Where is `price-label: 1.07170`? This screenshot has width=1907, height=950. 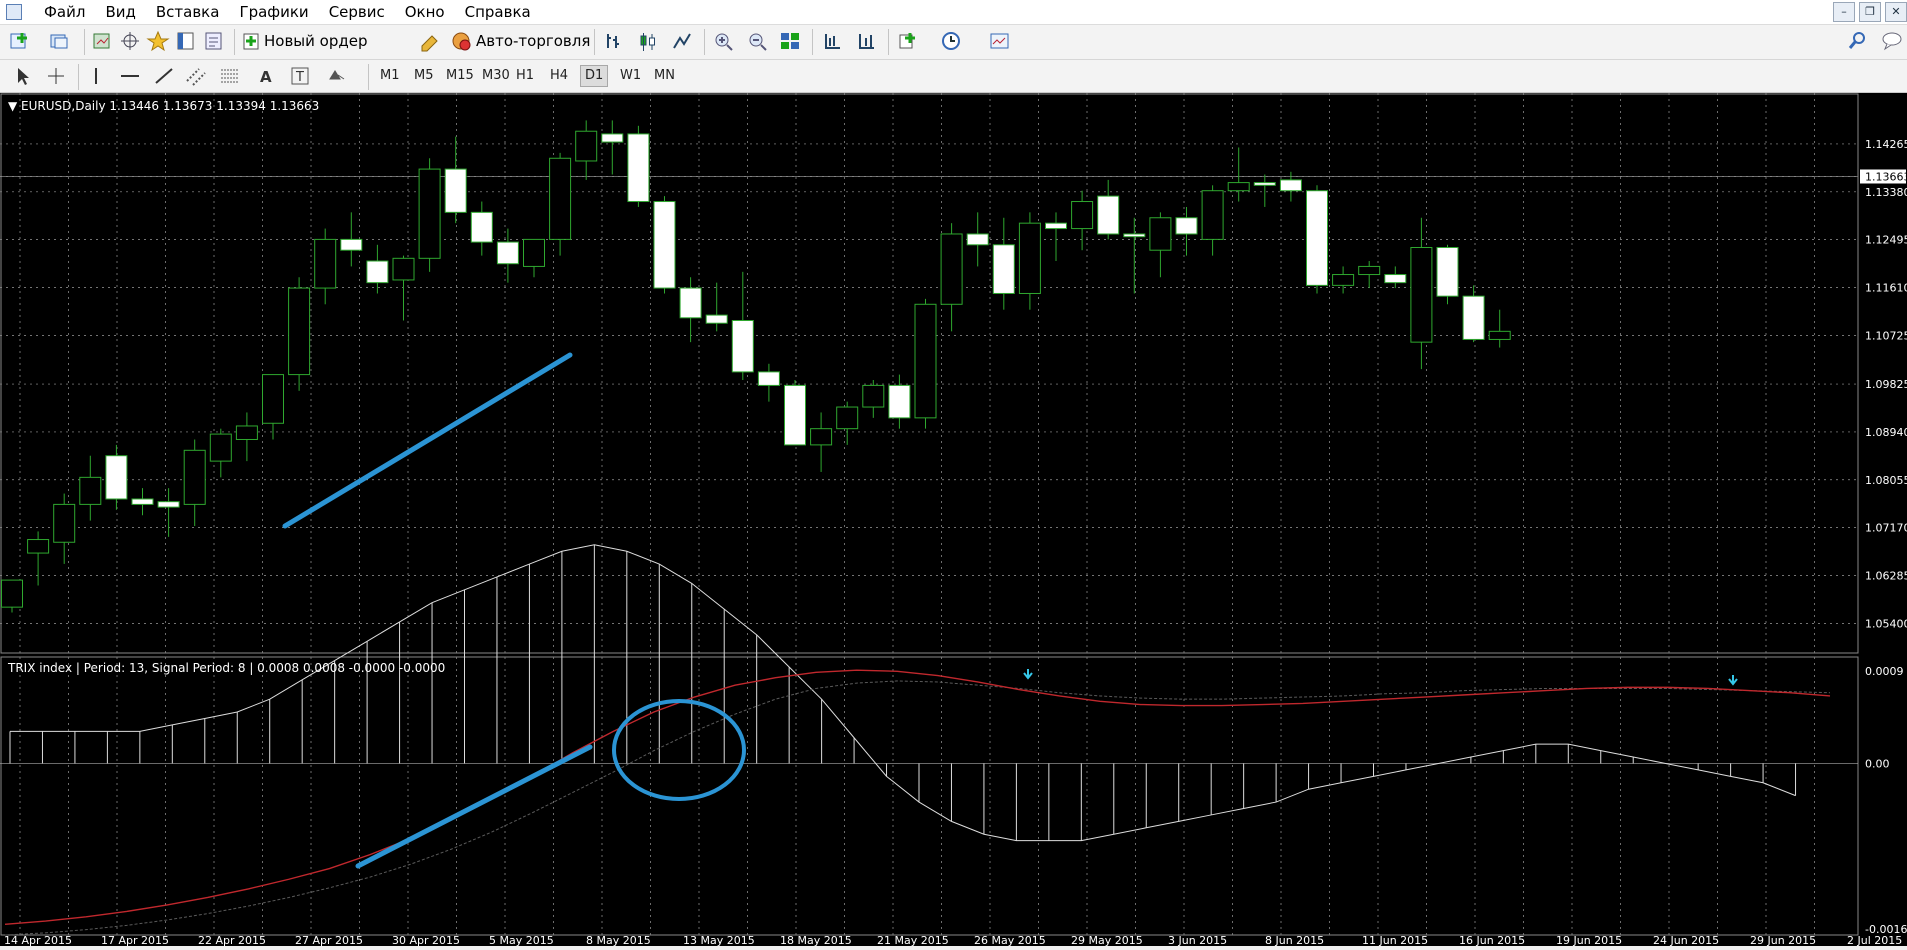
price-label: 1.07170 is located at coordinates (1886, 528).